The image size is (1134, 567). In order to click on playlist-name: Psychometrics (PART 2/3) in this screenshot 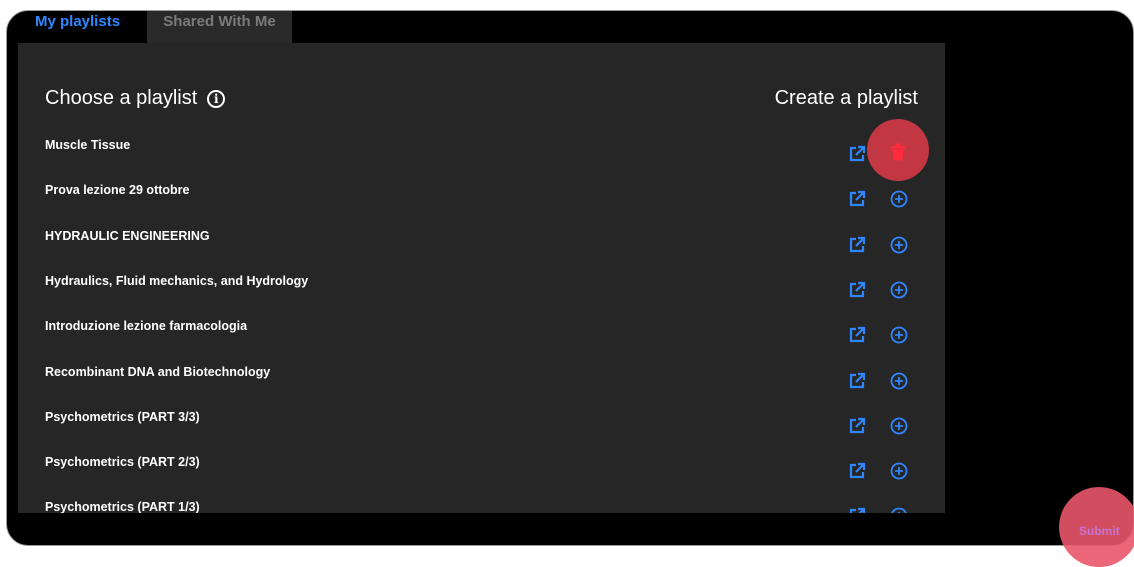, I will do `click(122, 462)`.